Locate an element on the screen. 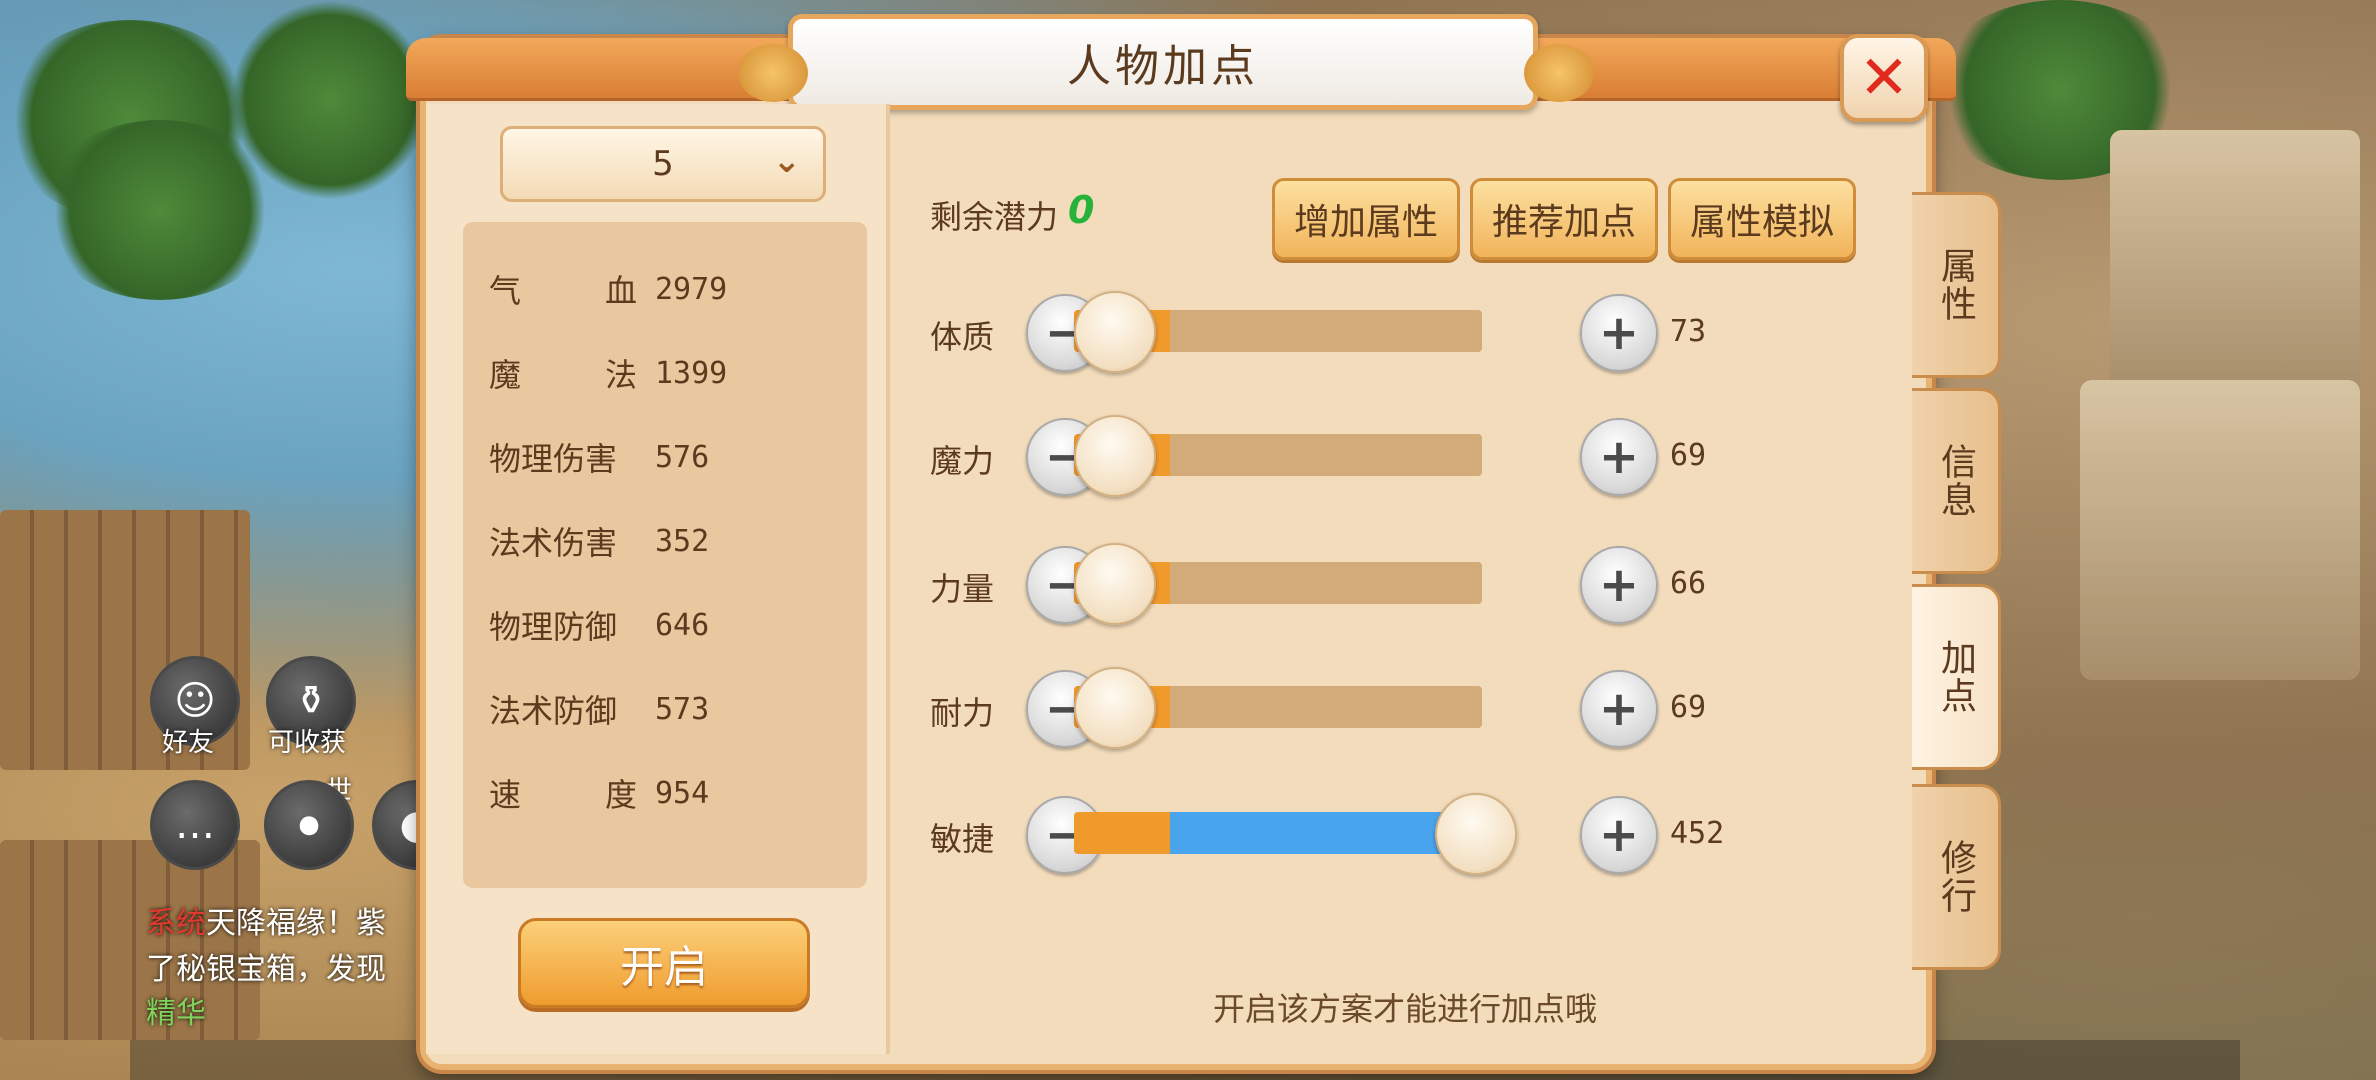 This screenshot has width=2376, height=1080. stat-value: 1399 is located at coordinates (691, 373).